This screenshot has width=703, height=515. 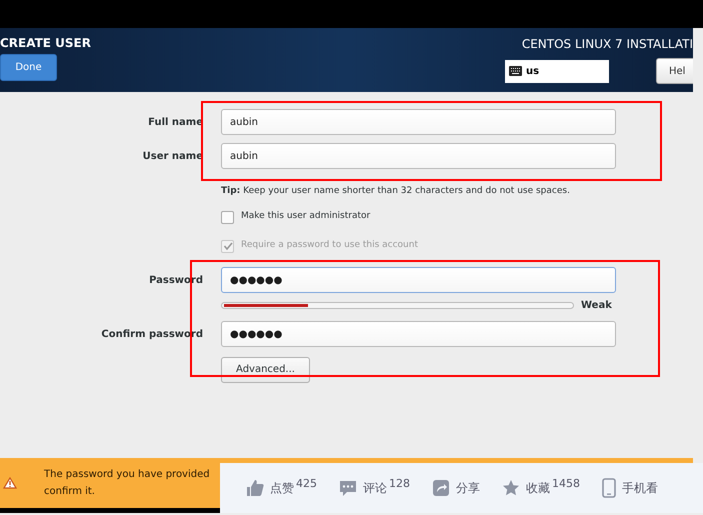 What do you see at coordinates (227, 217) in the screenshot?
I see `checkbox` at bounding box center [227, 217].